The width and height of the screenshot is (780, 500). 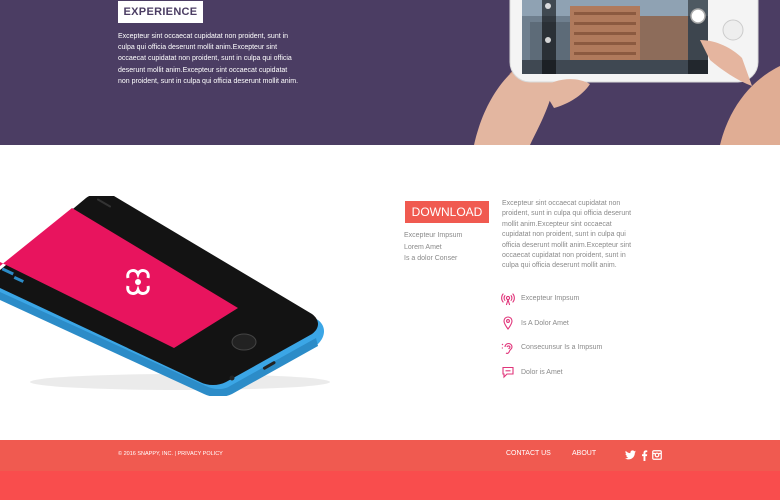 What do you see at coordinates (630, 455) in the screenshot?
I see `twitter-icon` at bounding box center [630, 455].